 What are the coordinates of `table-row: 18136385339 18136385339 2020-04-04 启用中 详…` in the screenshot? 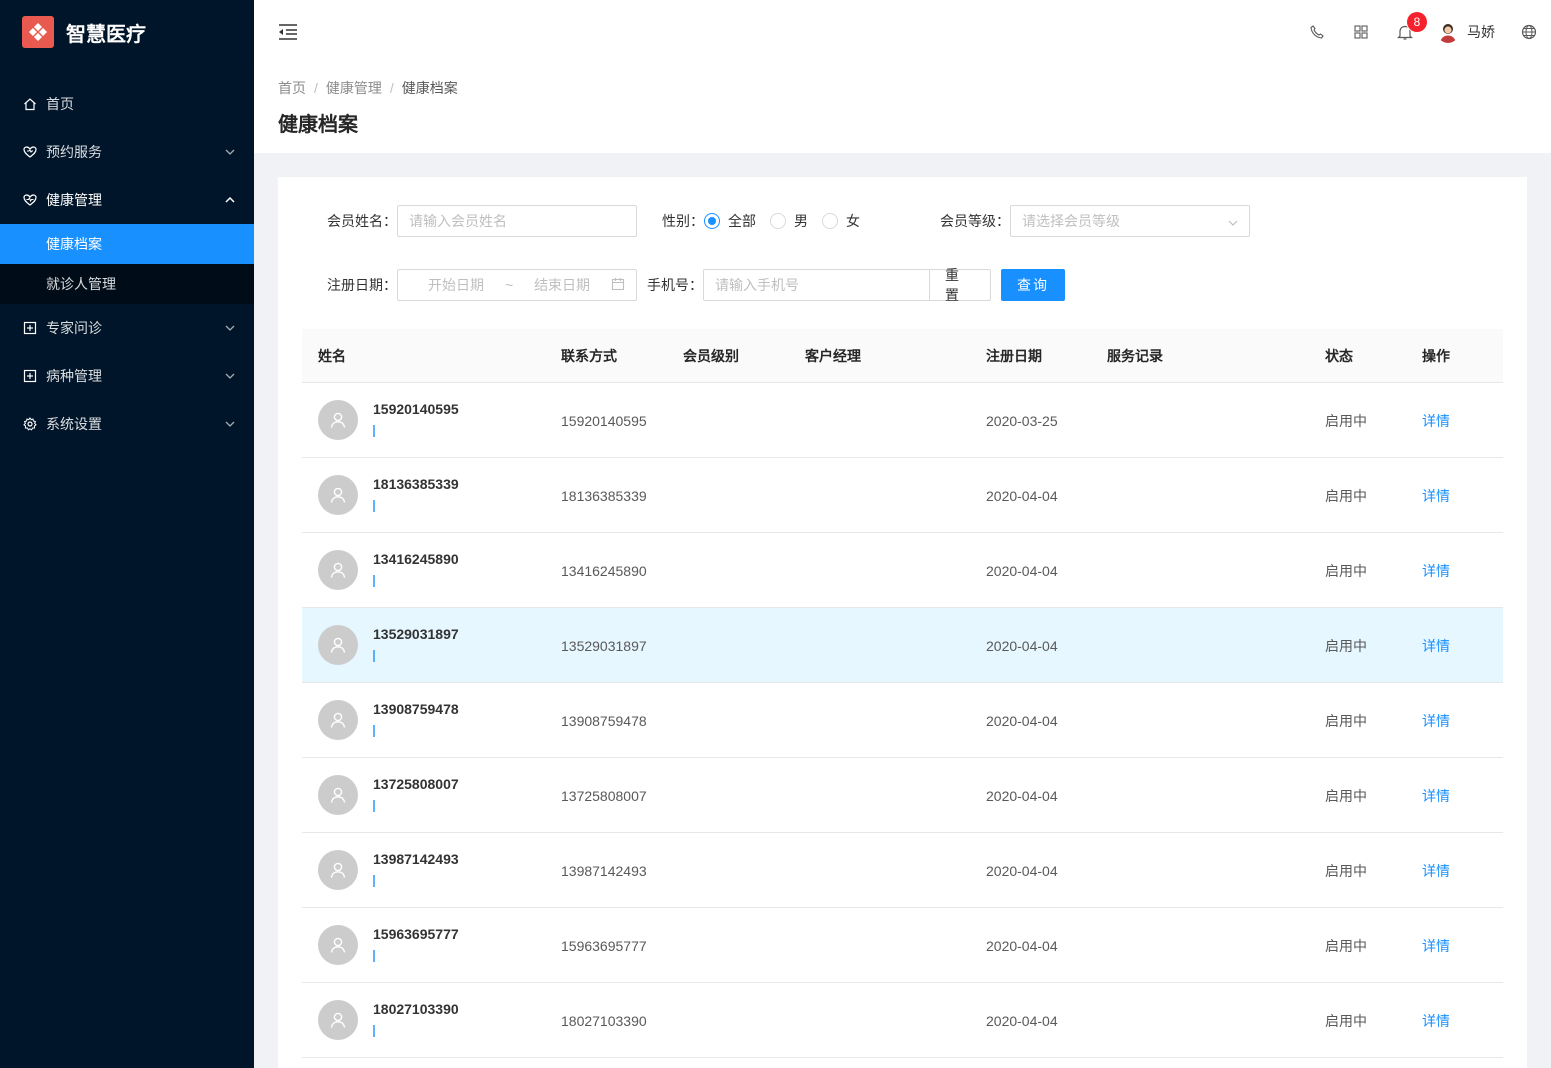 It's located at (902, 495).